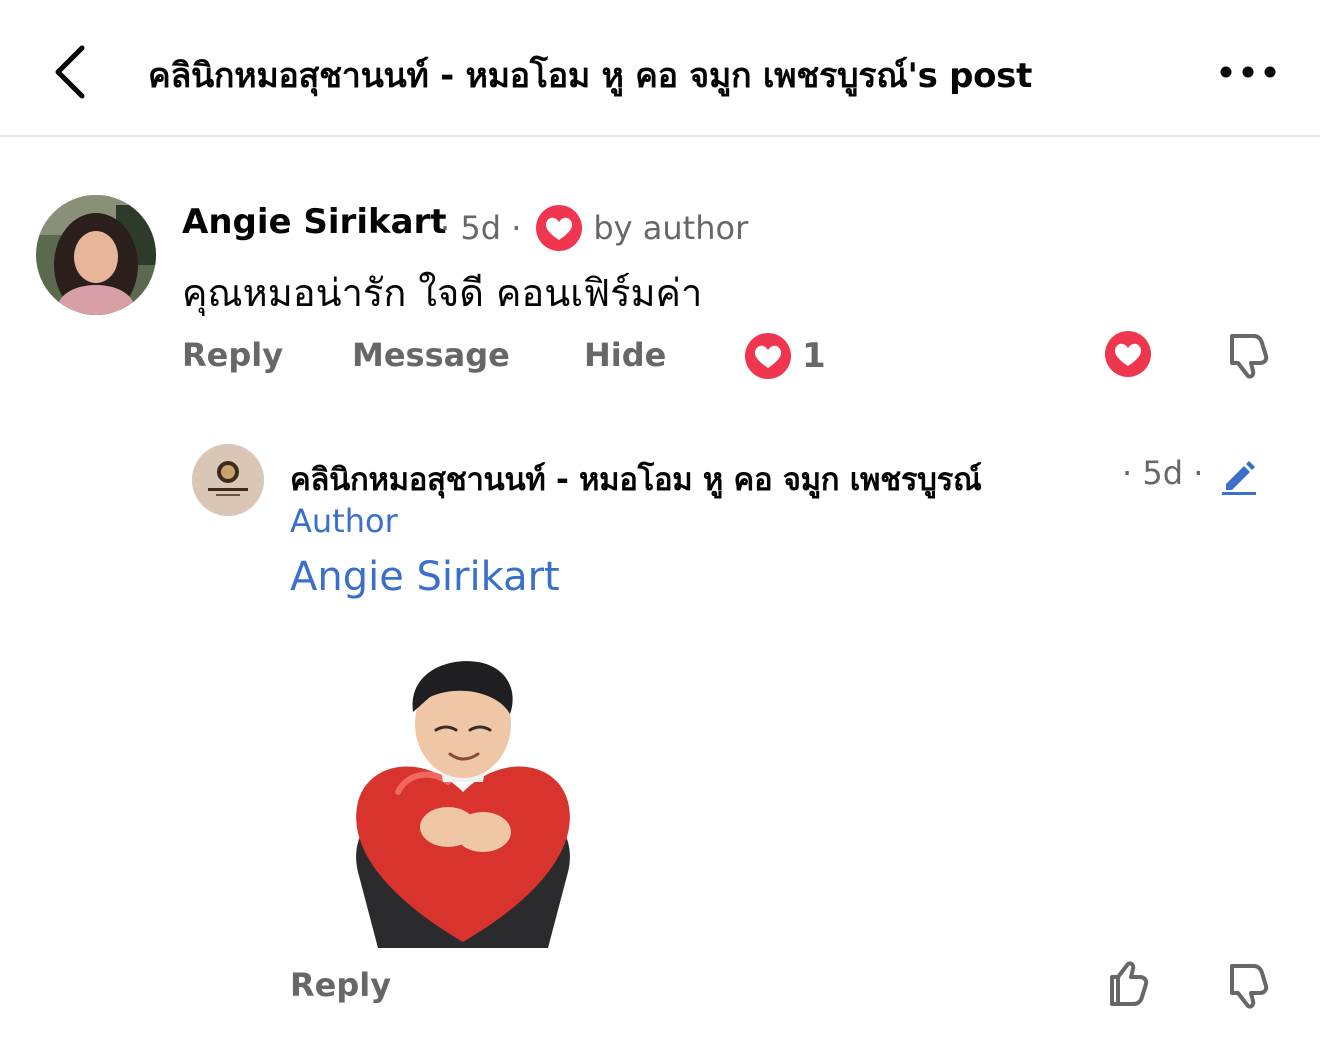  Describe the element at coordinates (1163, 473) in the screenshot. I see `reply-time: · 5d ·` at that location.